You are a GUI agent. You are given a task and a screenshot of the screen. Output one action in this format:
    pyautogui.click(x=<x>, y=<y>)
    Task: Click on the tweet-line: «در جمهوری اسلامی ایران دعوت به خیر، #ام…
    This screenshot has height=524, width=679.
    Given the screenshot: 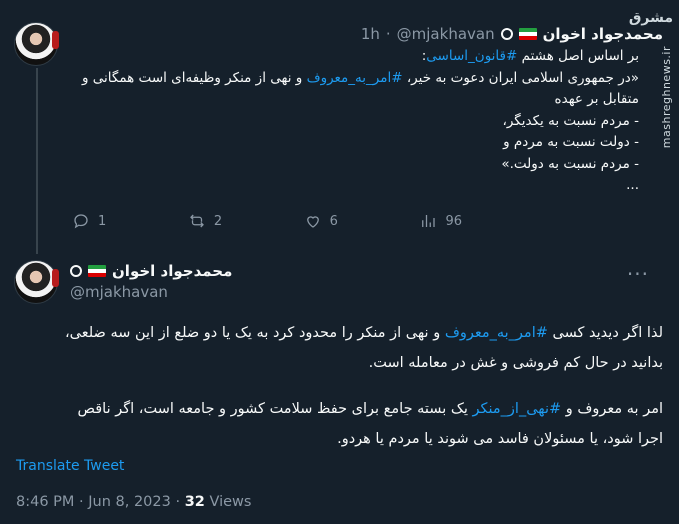 What is the action you would take?
    pyautogui.click(x=360, y=77)
    